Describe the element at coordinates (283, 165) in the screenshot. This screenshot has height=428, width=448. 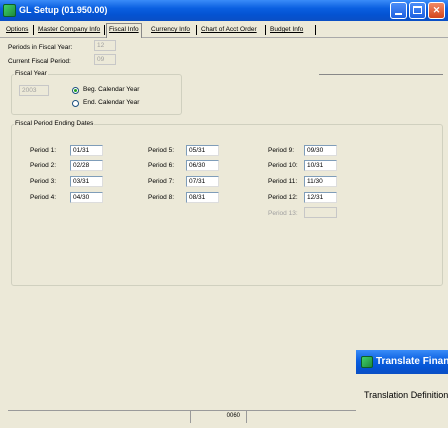
I see `period-10-label: Period 10:` at that location.